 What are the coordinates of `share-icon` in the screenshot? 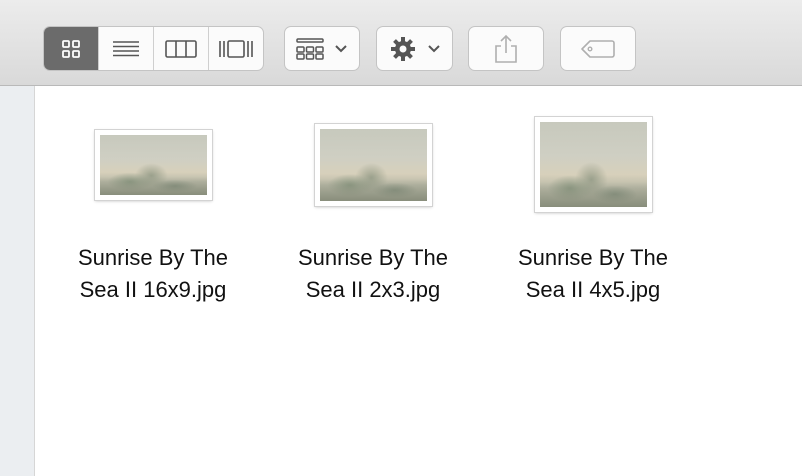 It's located at (506, 48).